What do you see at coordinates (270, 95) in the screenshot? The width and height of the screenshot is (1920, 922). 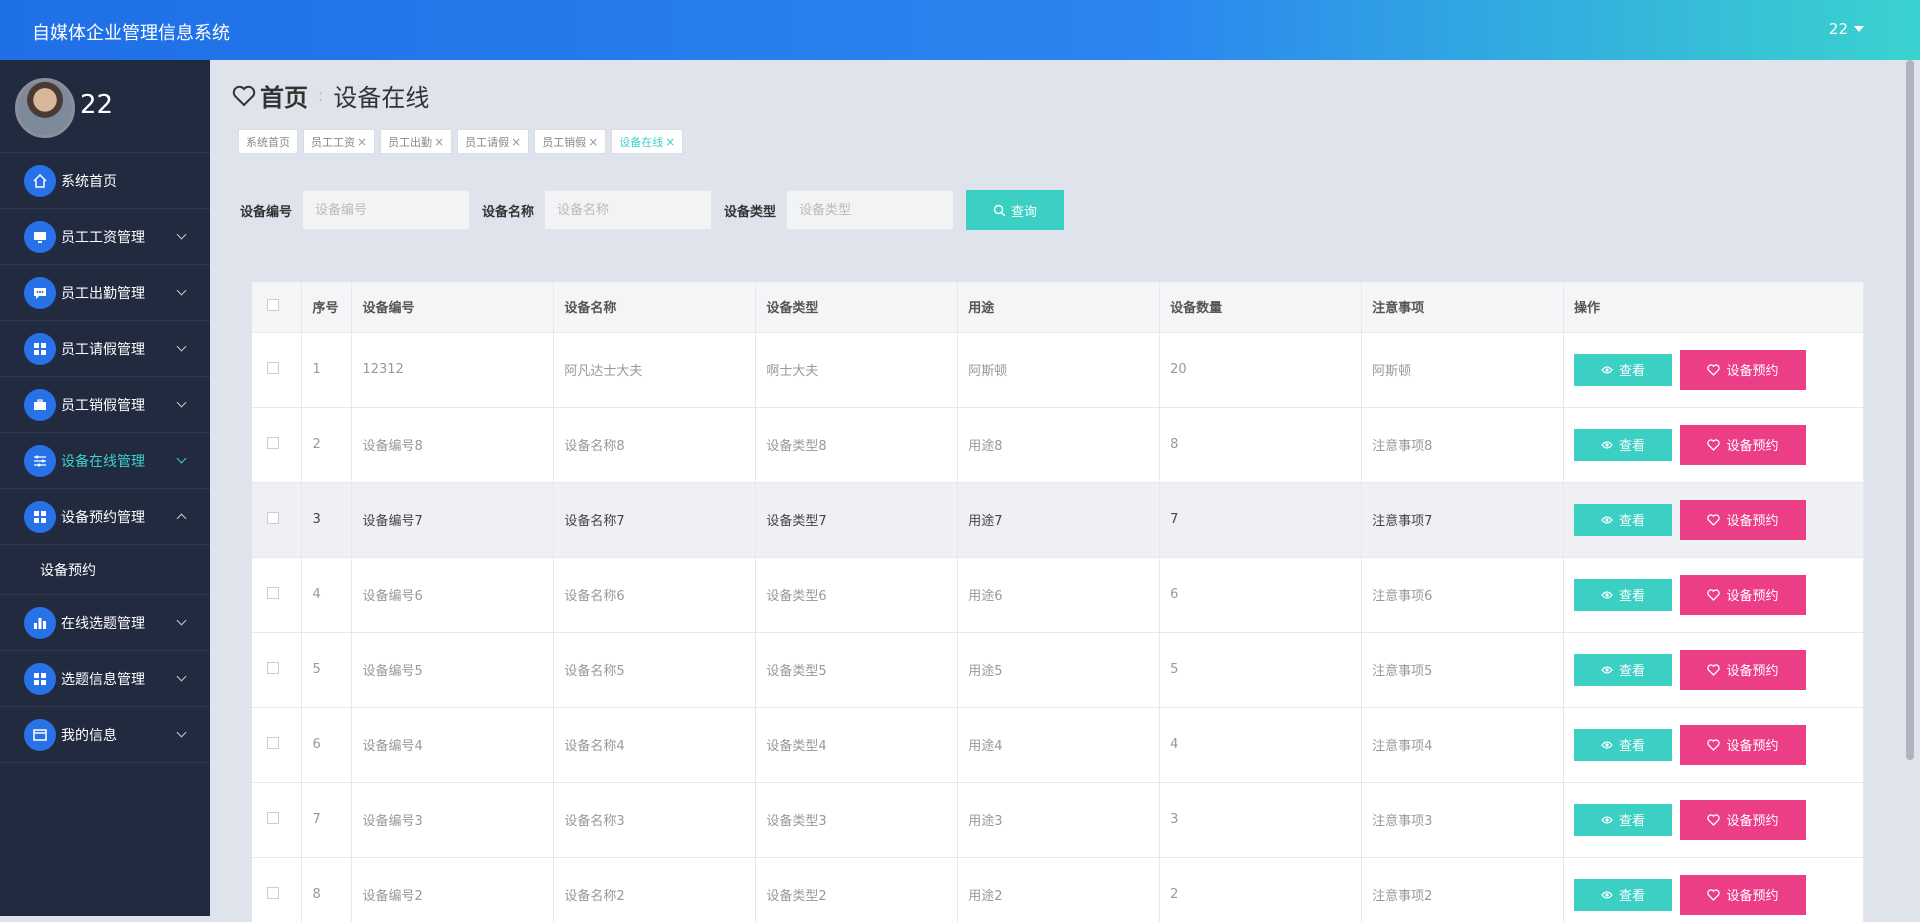 I see `breadcrumb-home: 首页` at bounding box center [270, 95].